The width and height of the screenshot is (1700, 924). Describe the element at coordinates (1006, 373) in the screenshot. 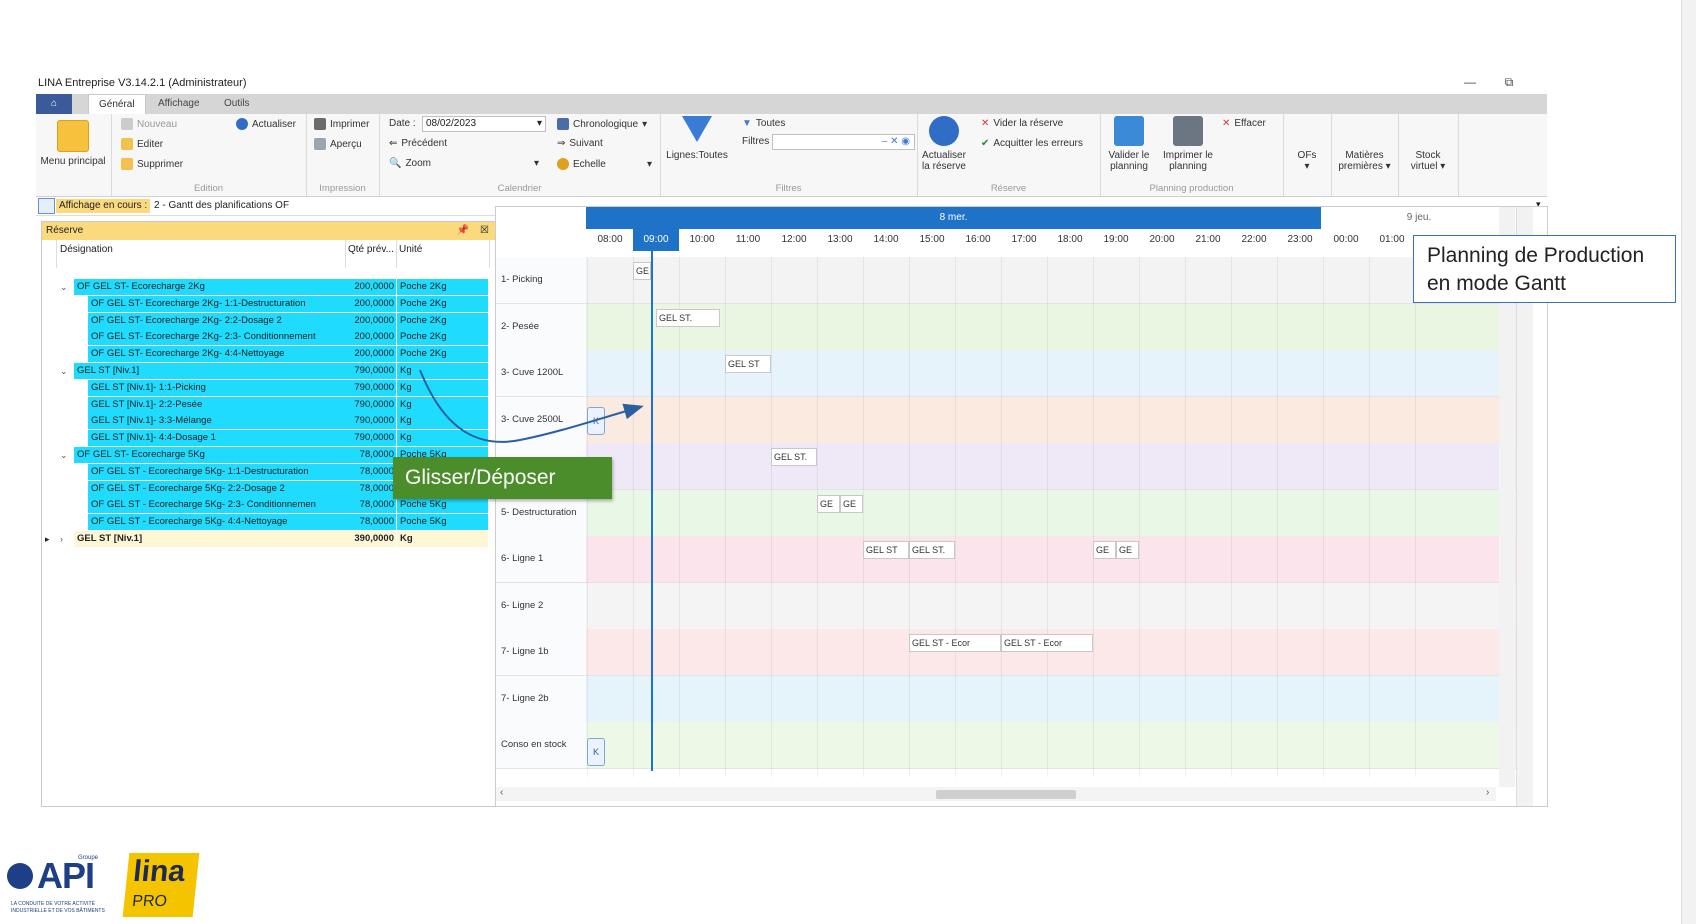

I see `gantt-lane: 3- Cuve 1200L˄˅` at that location.